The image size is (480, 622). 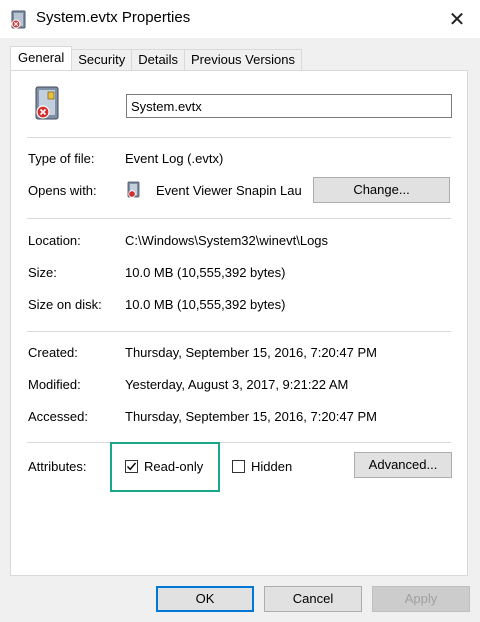 I want to click on accessed-label: Accessed:, so click(x=58, y=416).